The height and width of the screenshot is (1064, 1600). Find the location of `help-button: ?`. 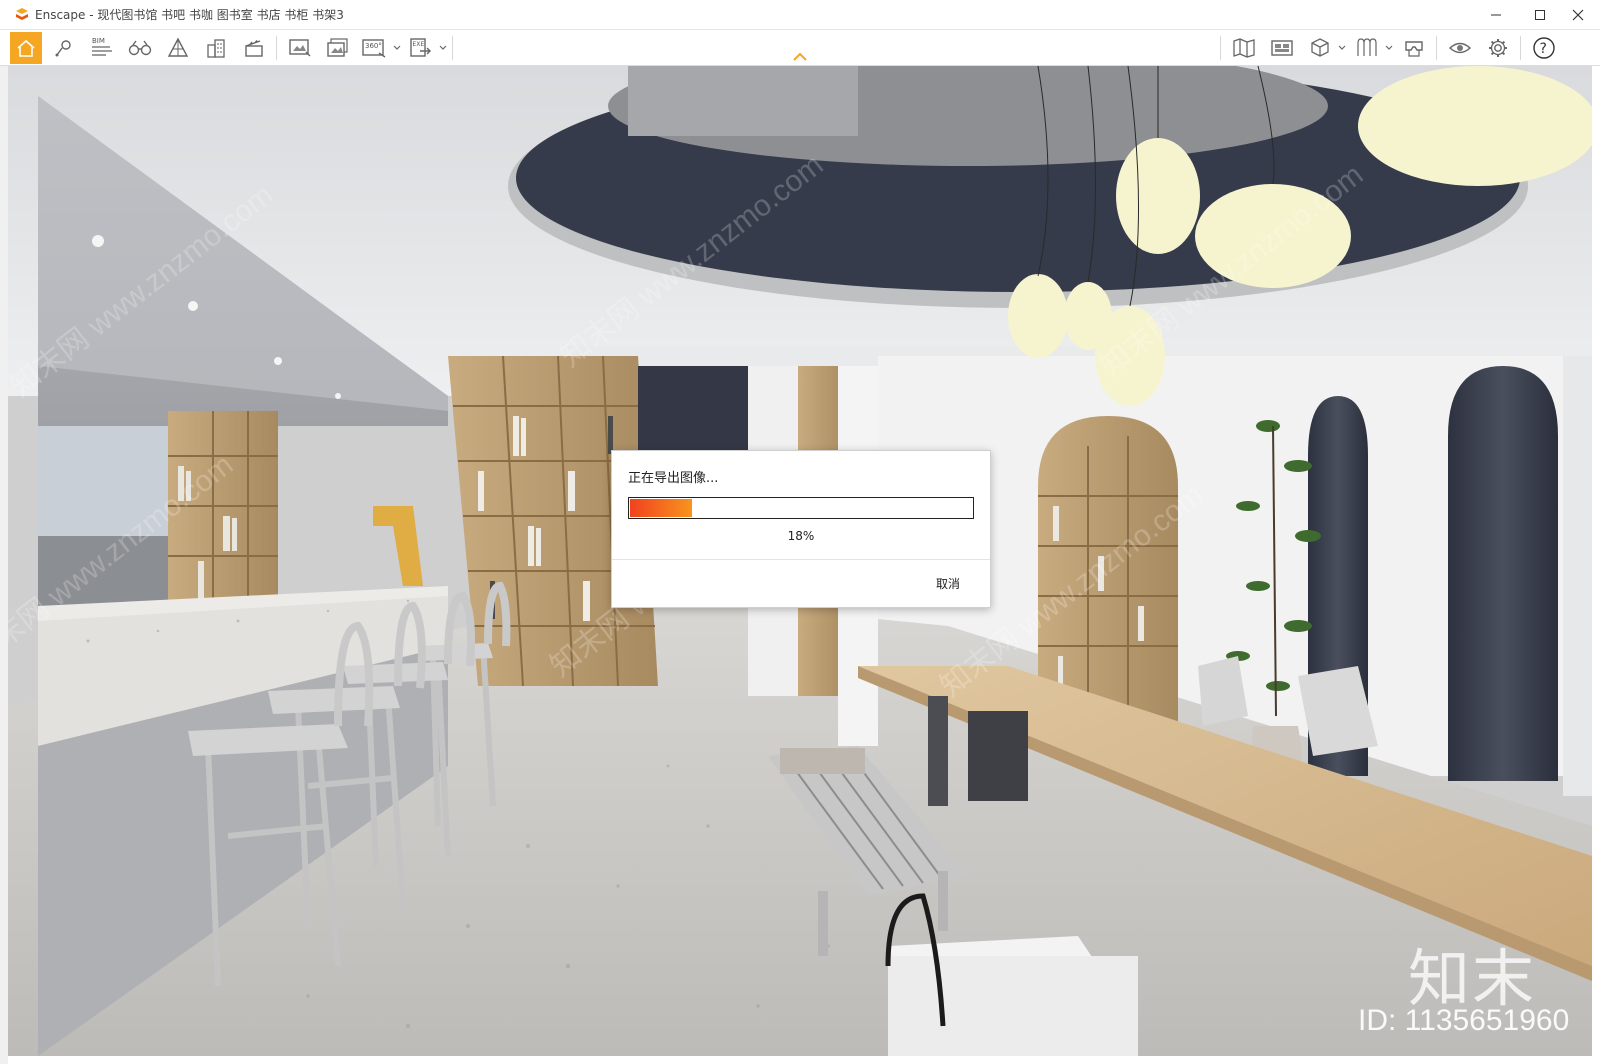

help-button: ? is located at coordinates (1544, 48).